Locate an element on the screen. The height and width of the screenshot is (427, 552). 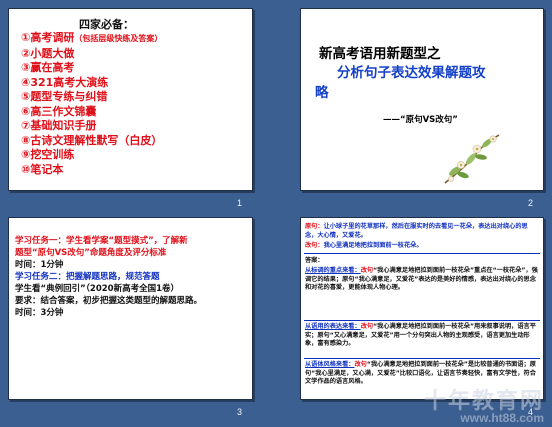
item-label: ⑤题型专练与纠错 is located at coordinates (64, 96).